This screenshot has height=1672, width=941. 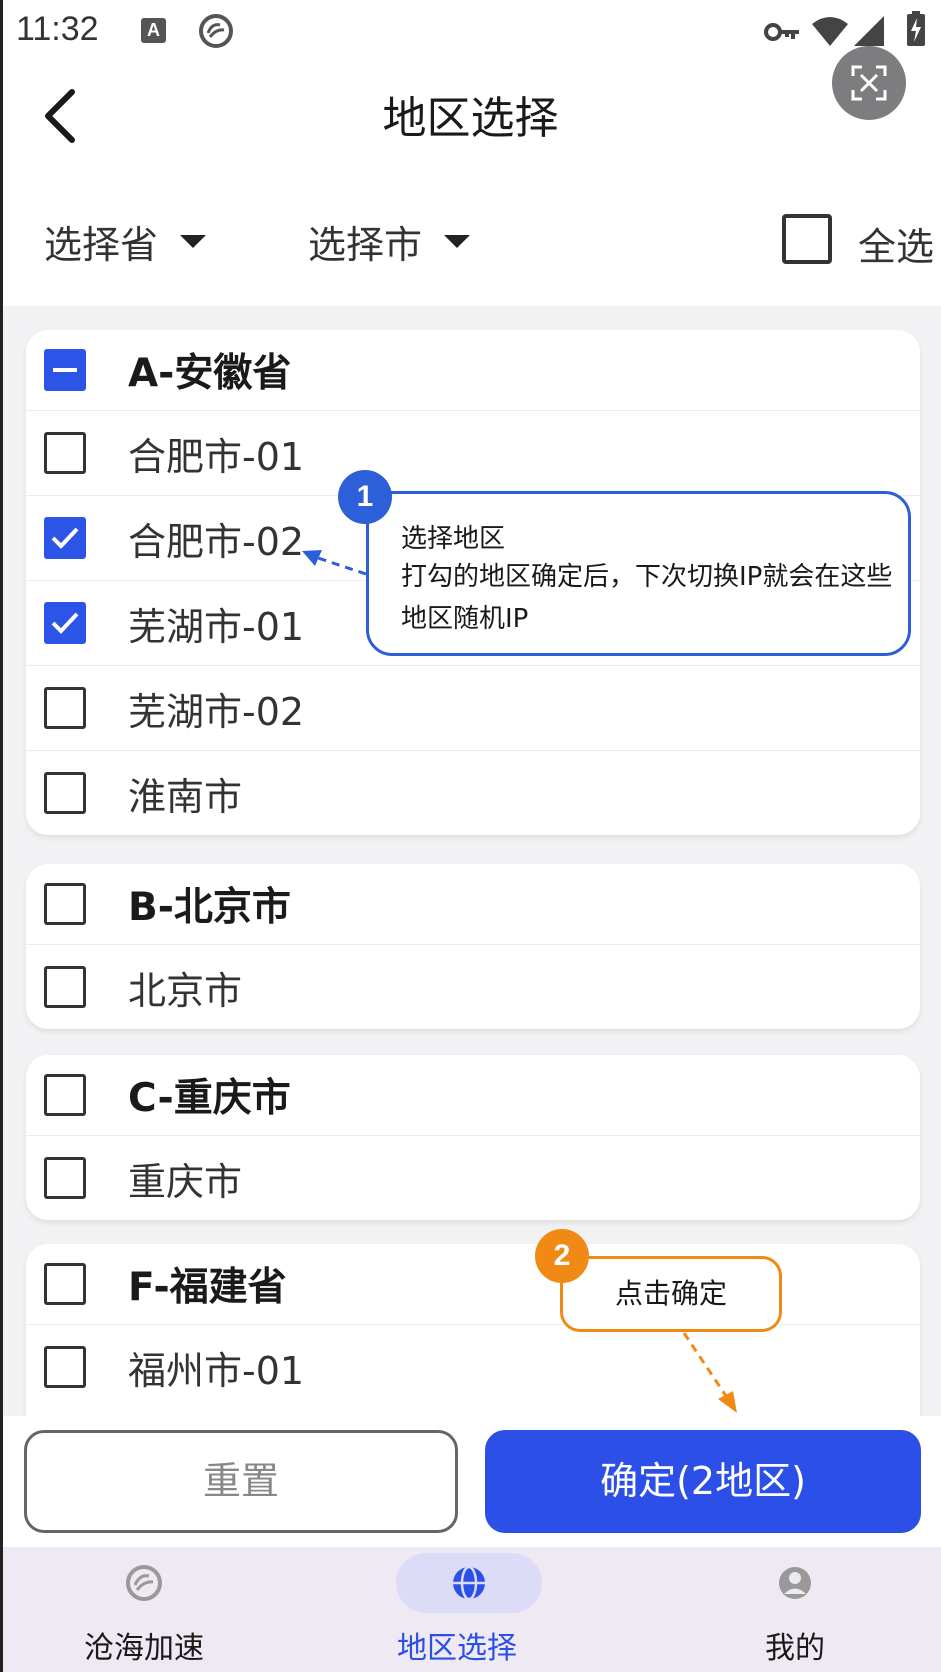 I want to click on minus-icon, so click(x=65, y=370).